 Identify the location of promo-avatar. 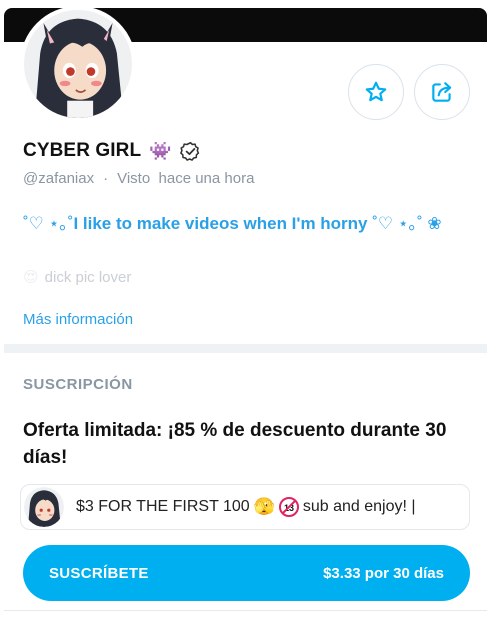
(44, 507).